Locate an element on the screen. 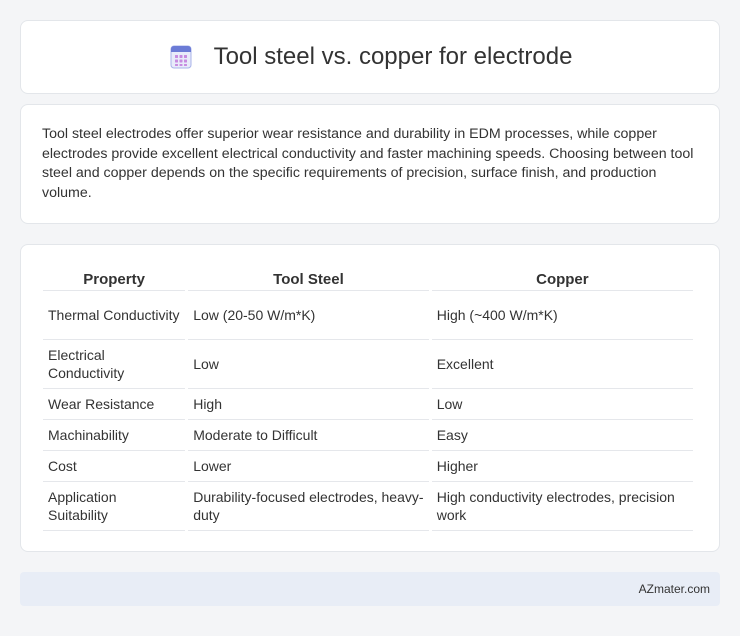  row-copper: Low is located at coordinates (562, 404).